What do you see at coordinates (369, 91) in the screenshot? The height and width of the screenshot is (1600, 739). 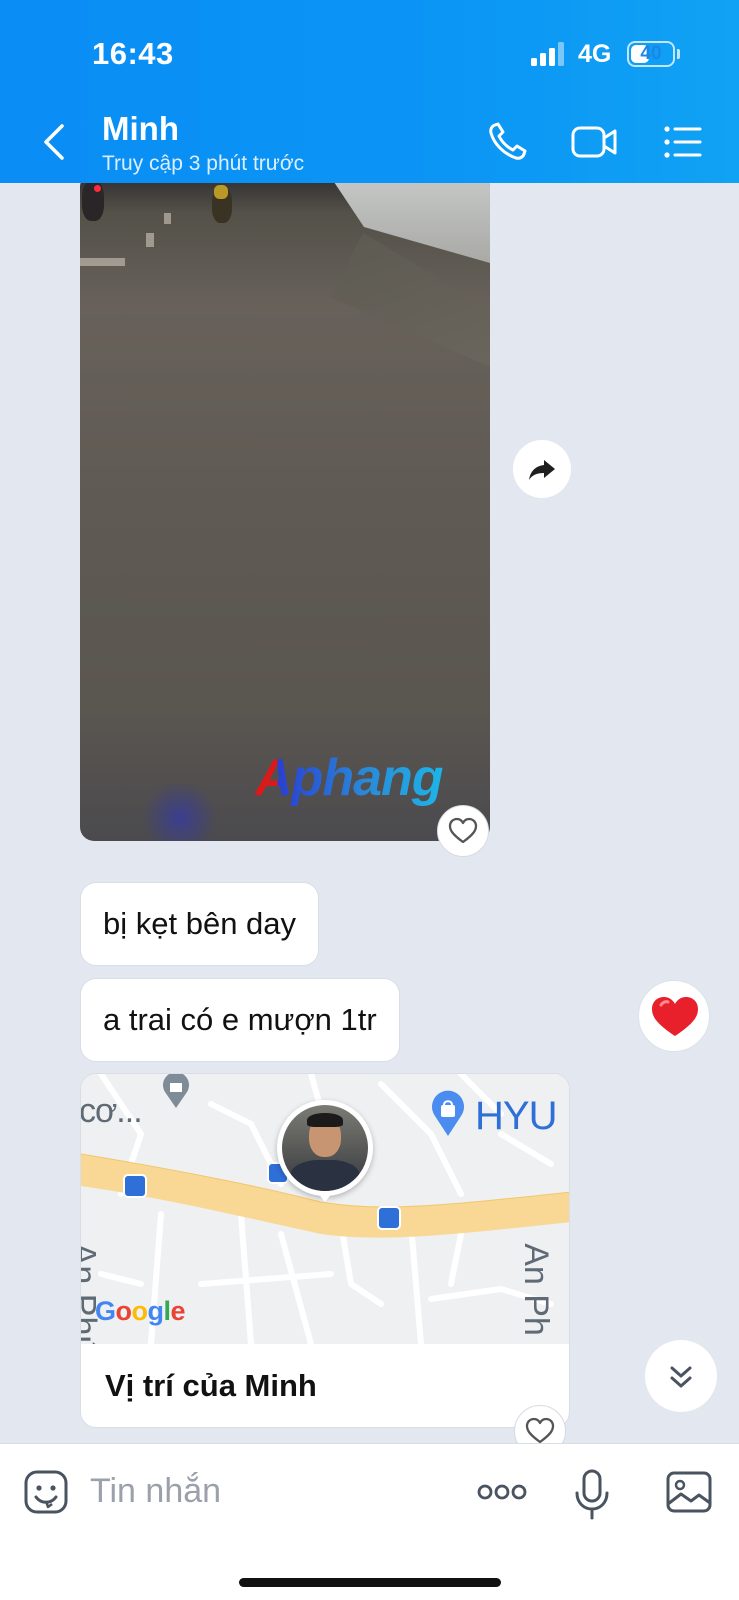 I see `chat-header: 16:43 4G 40 Minh Truy cập 3 phút trước` at bounding box center [369, 91].